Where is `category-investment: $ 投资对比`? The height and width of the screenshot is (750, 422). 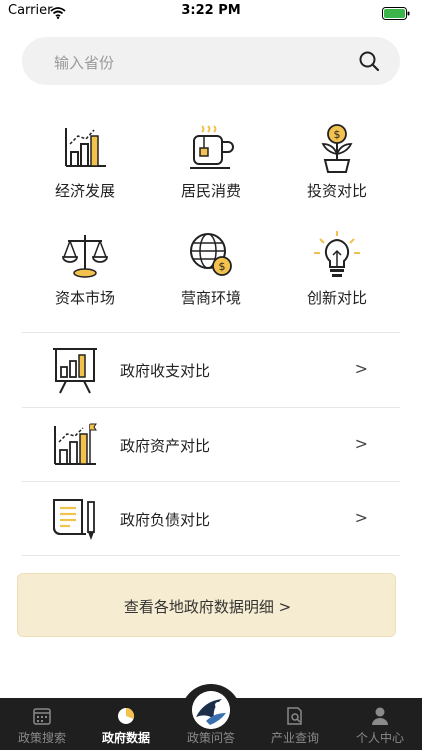 category-investment: $ 投资对比 is located at coordinates (337, 169).